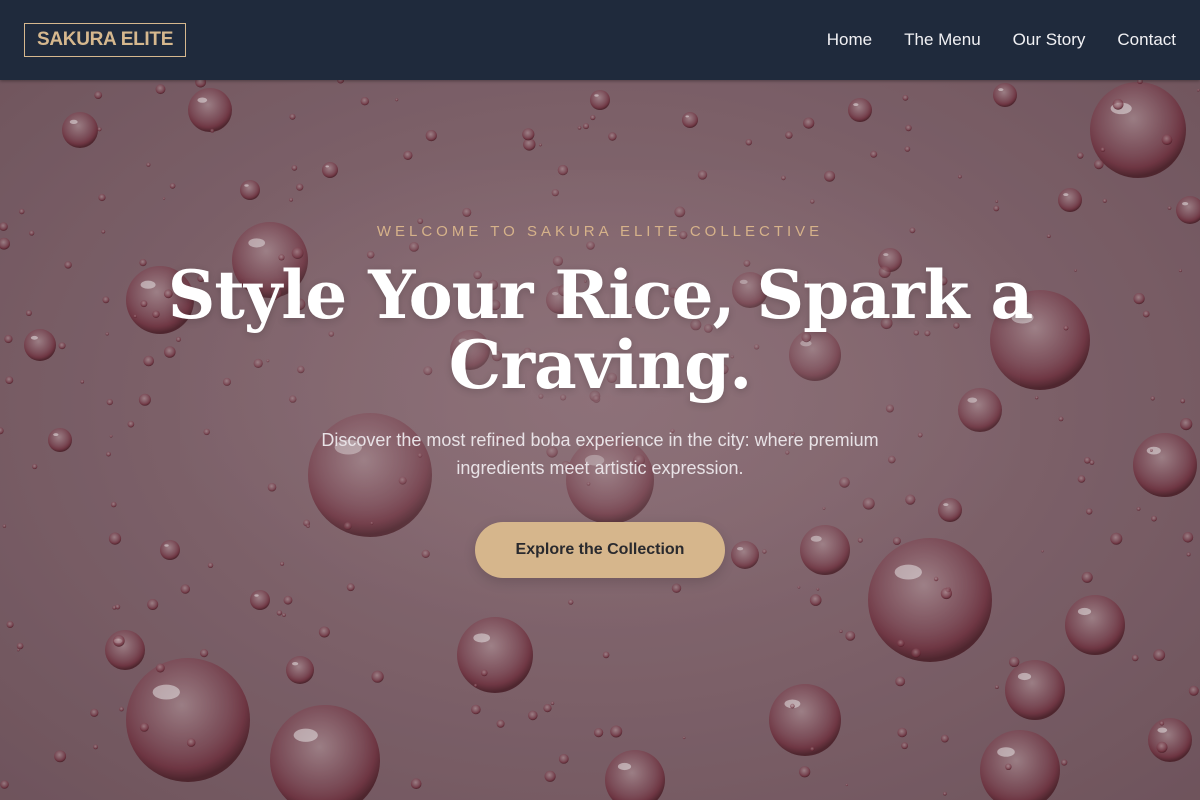 The height and width of the screenshot is (800, 1200). Describe the element at coordinates (600, 550) in the screenshot. I see `explore-collection-button: Explore the Collection` at that location.